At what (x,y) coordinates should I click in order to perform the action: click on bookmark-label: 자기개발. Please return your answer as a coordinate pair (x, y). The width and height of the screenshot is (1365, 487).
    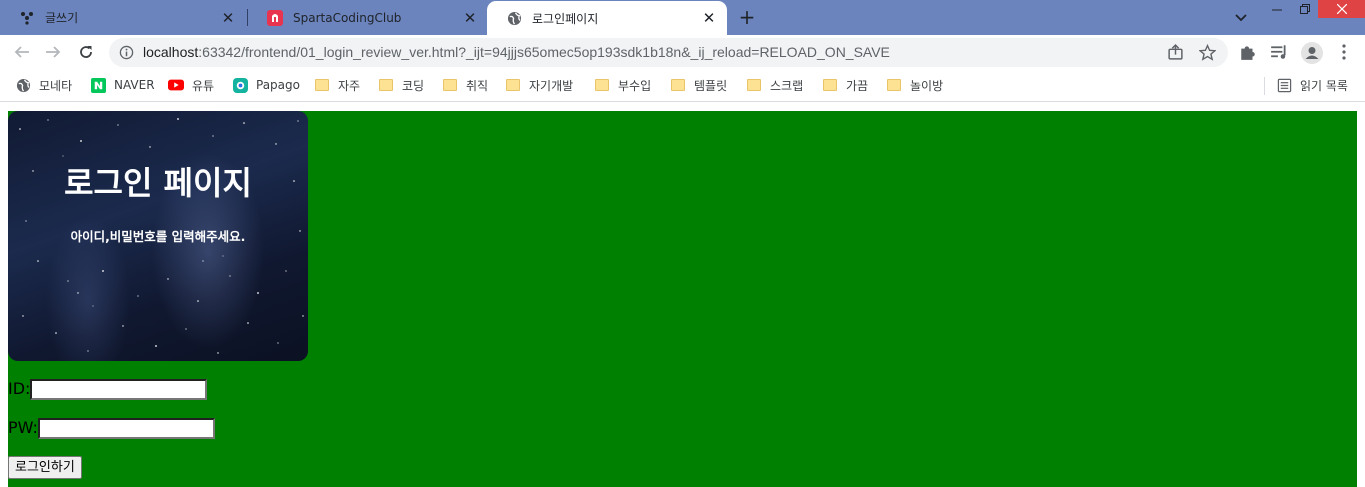
    Looking at the image, I should click on (551, 85).